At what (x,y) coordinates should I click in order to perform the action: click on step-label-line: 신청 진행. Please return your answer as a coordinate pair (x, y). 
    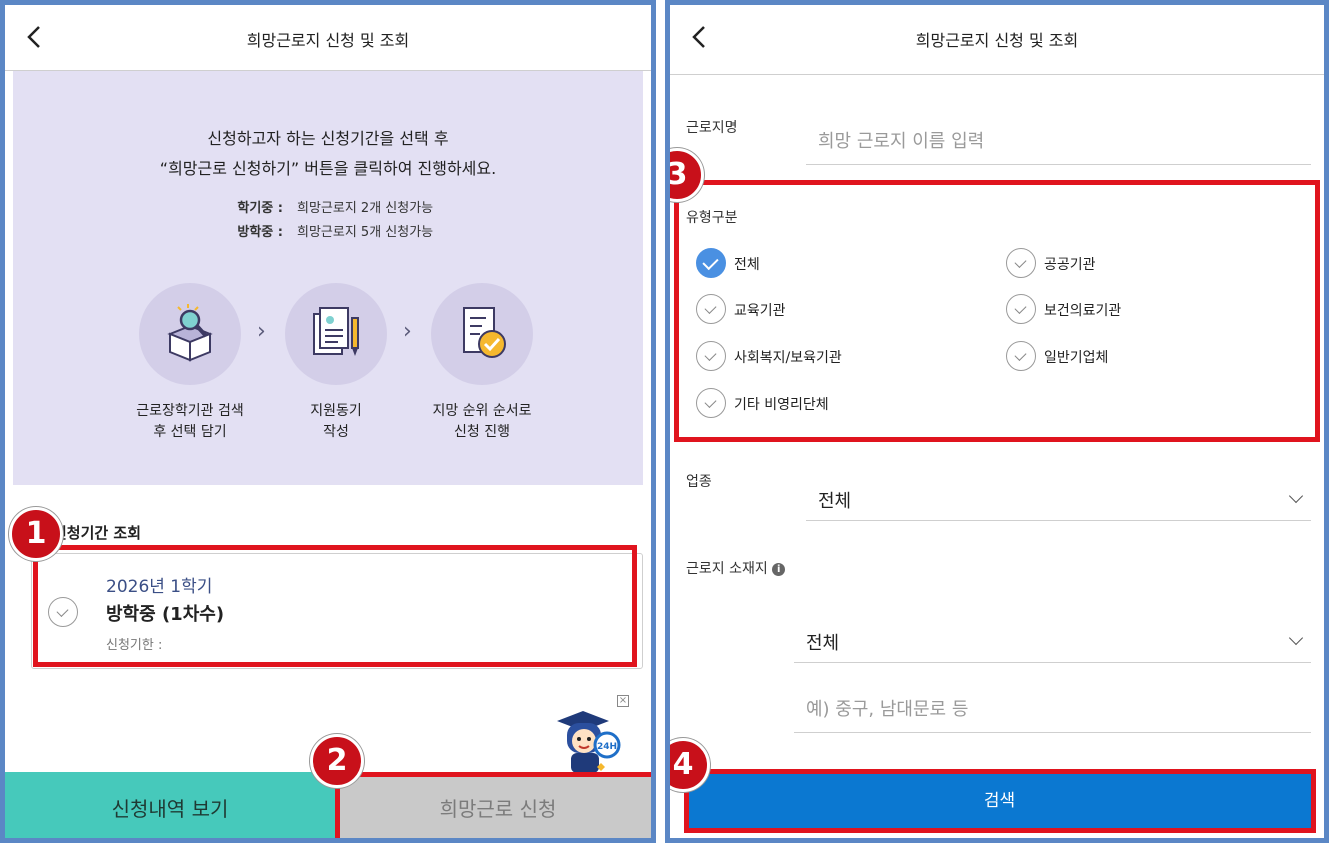
    Looking at the image, I should click on (482, 432).